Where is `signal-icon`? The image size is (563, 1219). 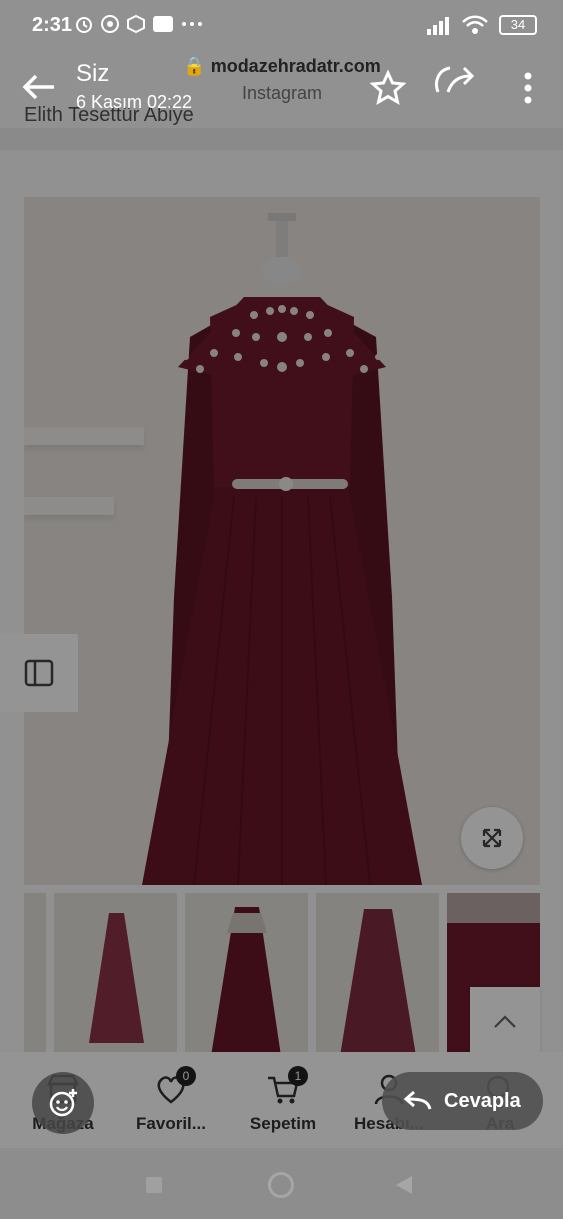
signal-icon is located at coordinates (438, 26).